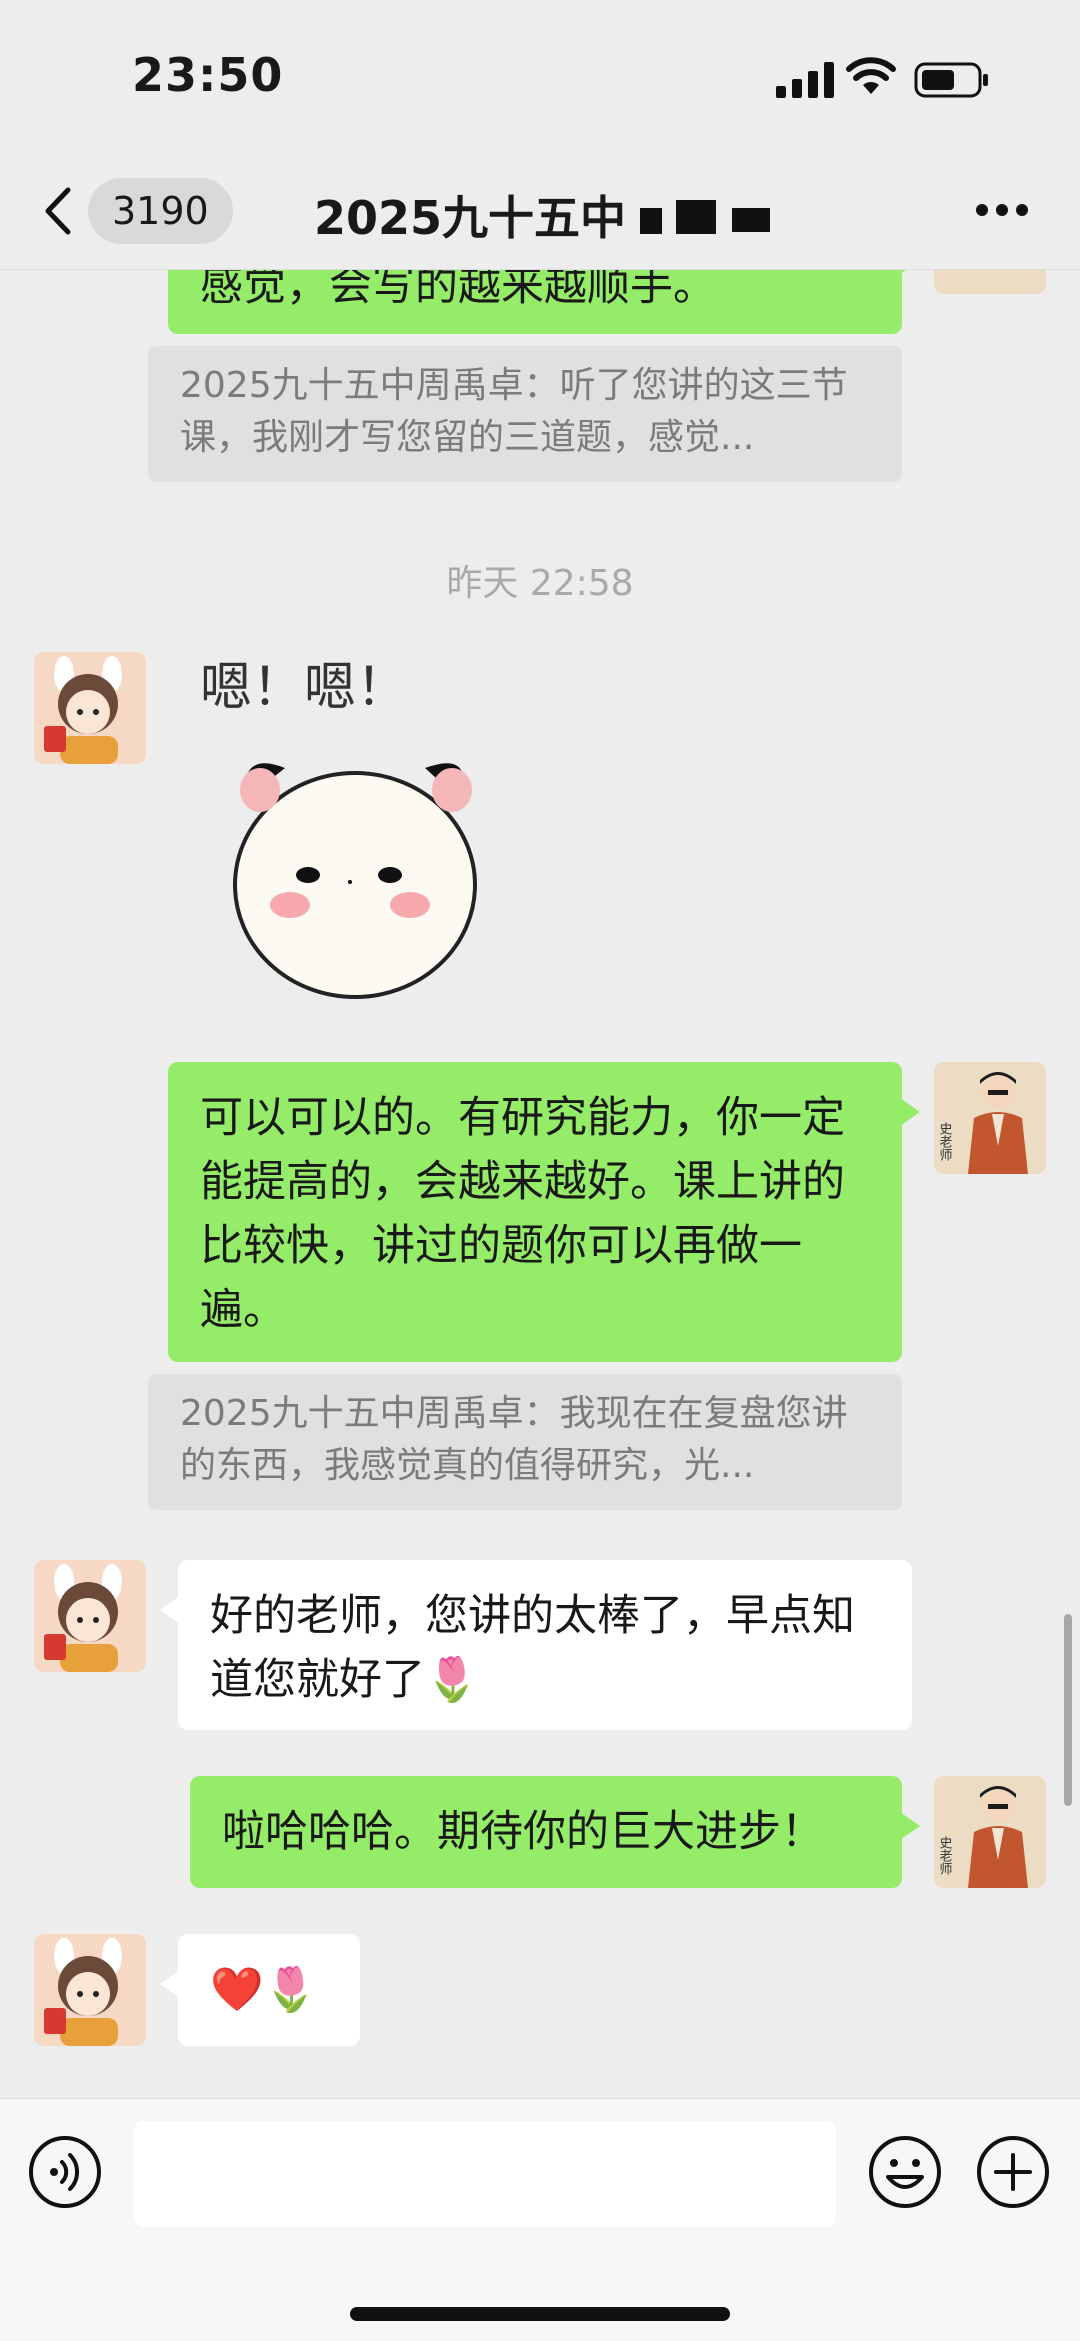 The width and height of the screenshot is (1080, 2341). What do you see at coordinates (65, 2172) in the screenshot?
I see `voice-input-icon` at bounding box center [65, 2172].